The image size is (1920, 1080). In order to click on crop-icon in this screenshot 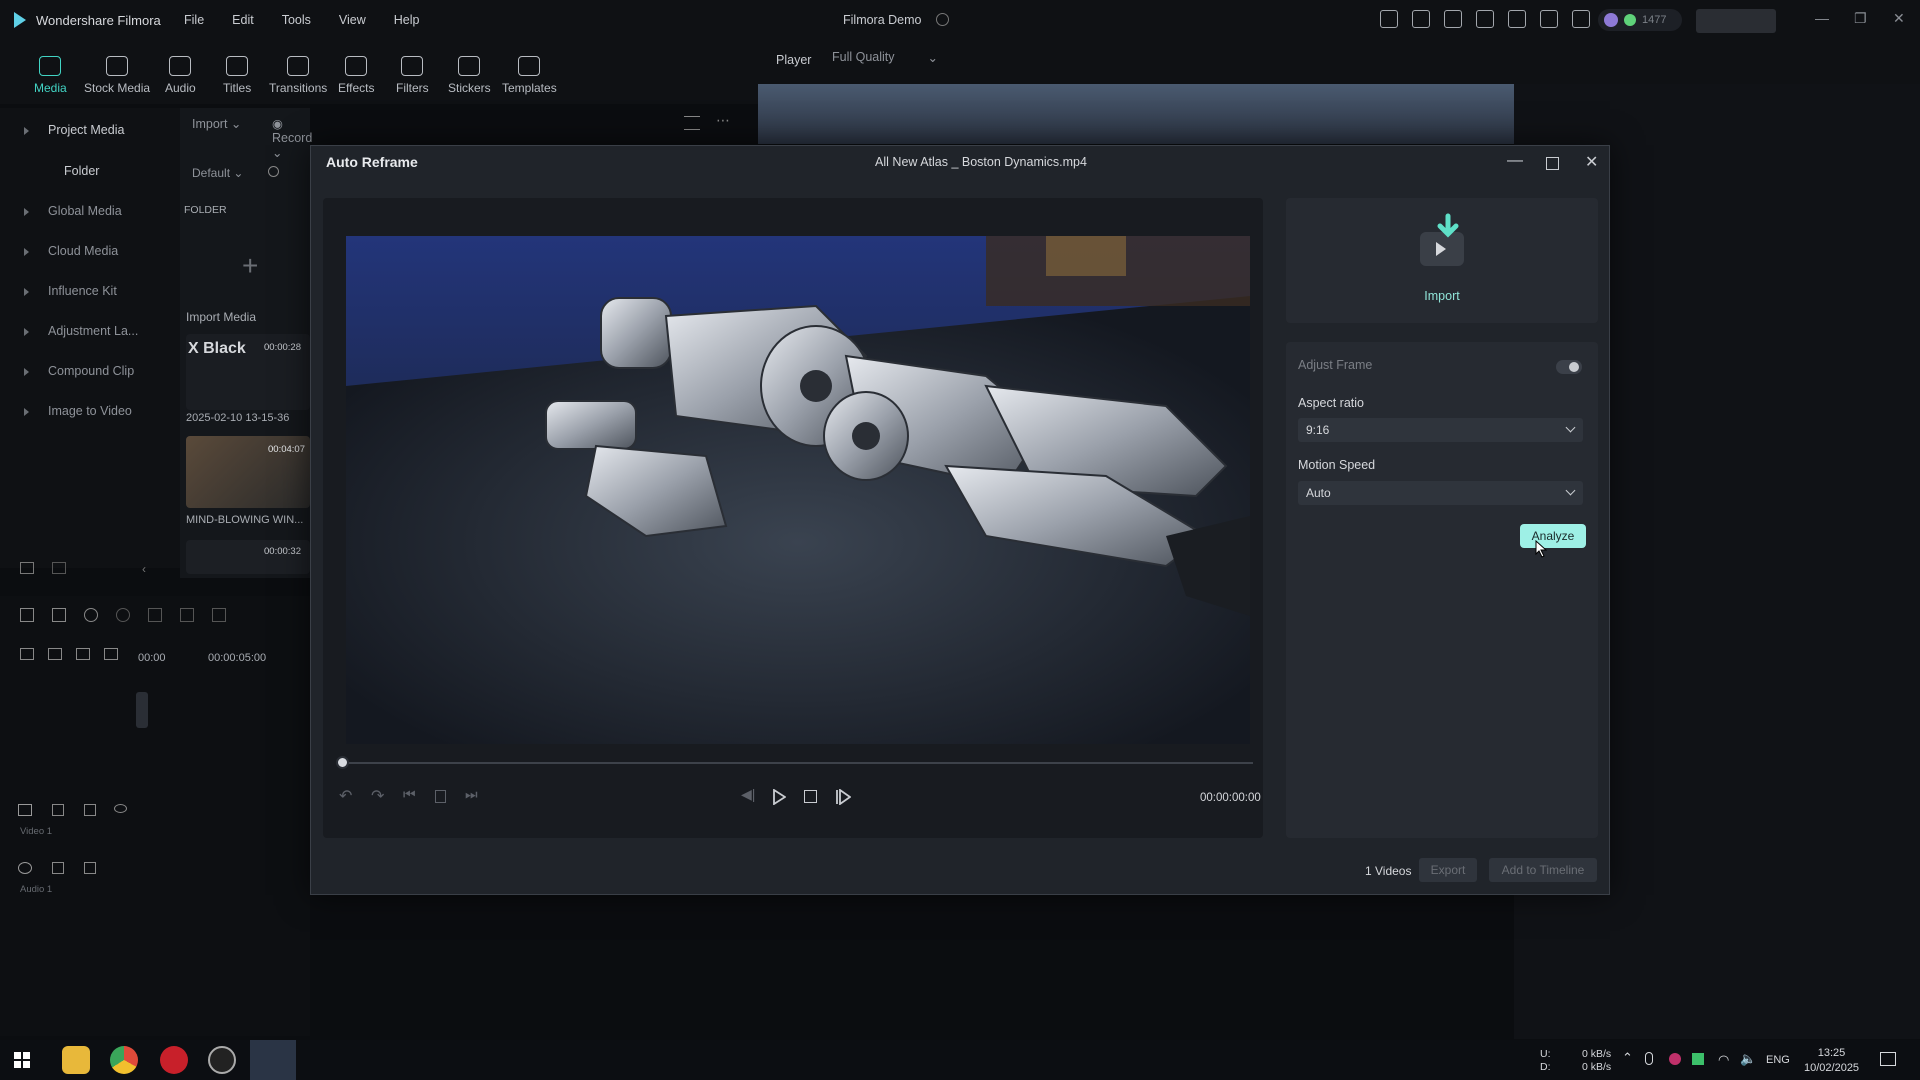, I will do `click(219, 615)`.